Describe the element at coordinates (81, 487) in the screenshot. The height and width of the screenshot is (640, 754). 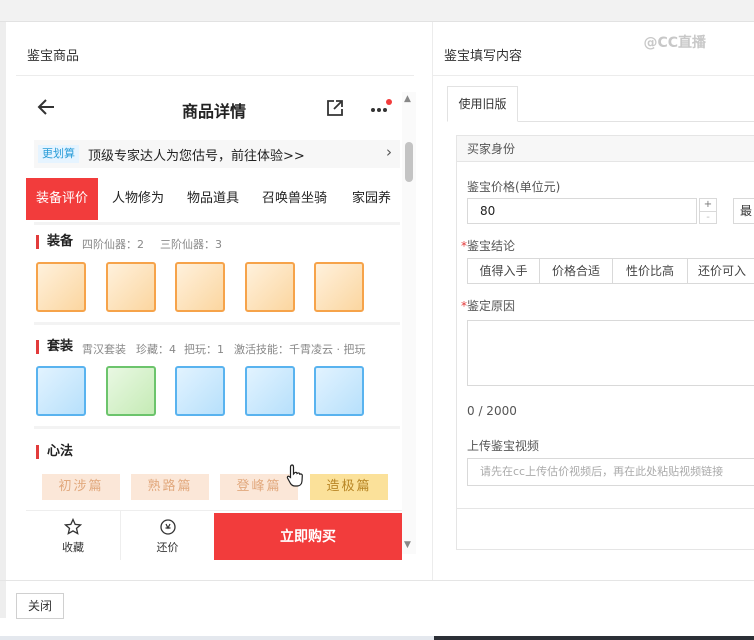
I see `xinfa-item: 初涉篇` at that location.